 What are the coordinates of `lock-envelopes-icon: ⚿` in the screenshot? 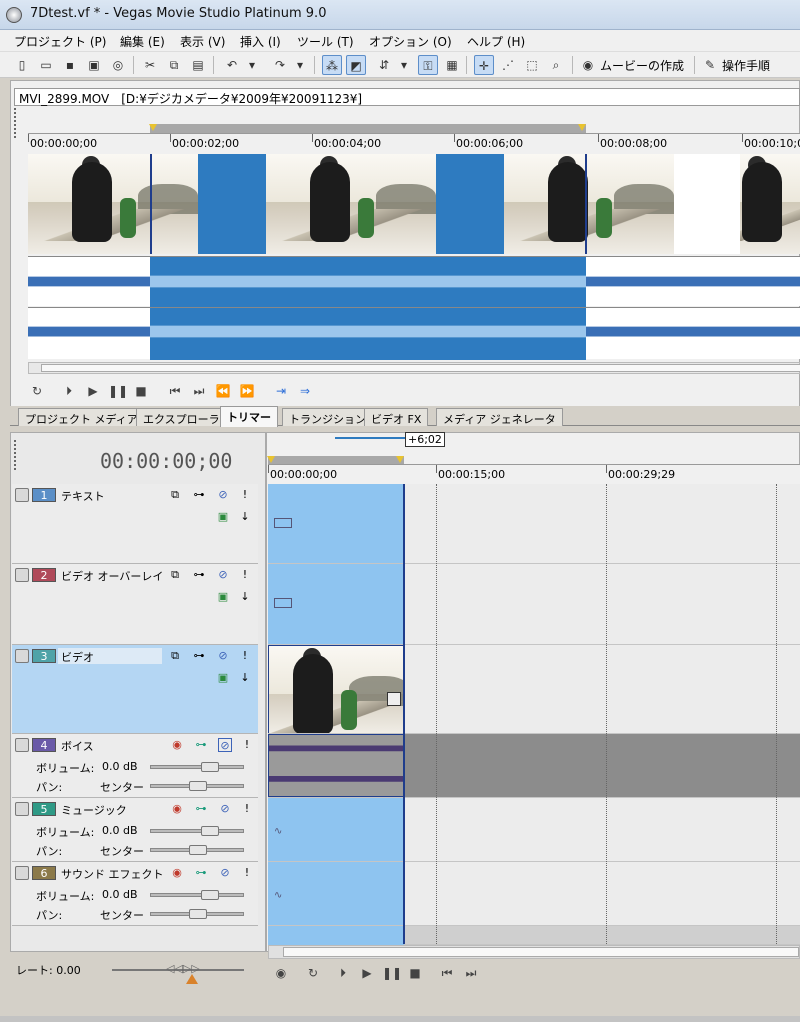 It's located at (428, 65).